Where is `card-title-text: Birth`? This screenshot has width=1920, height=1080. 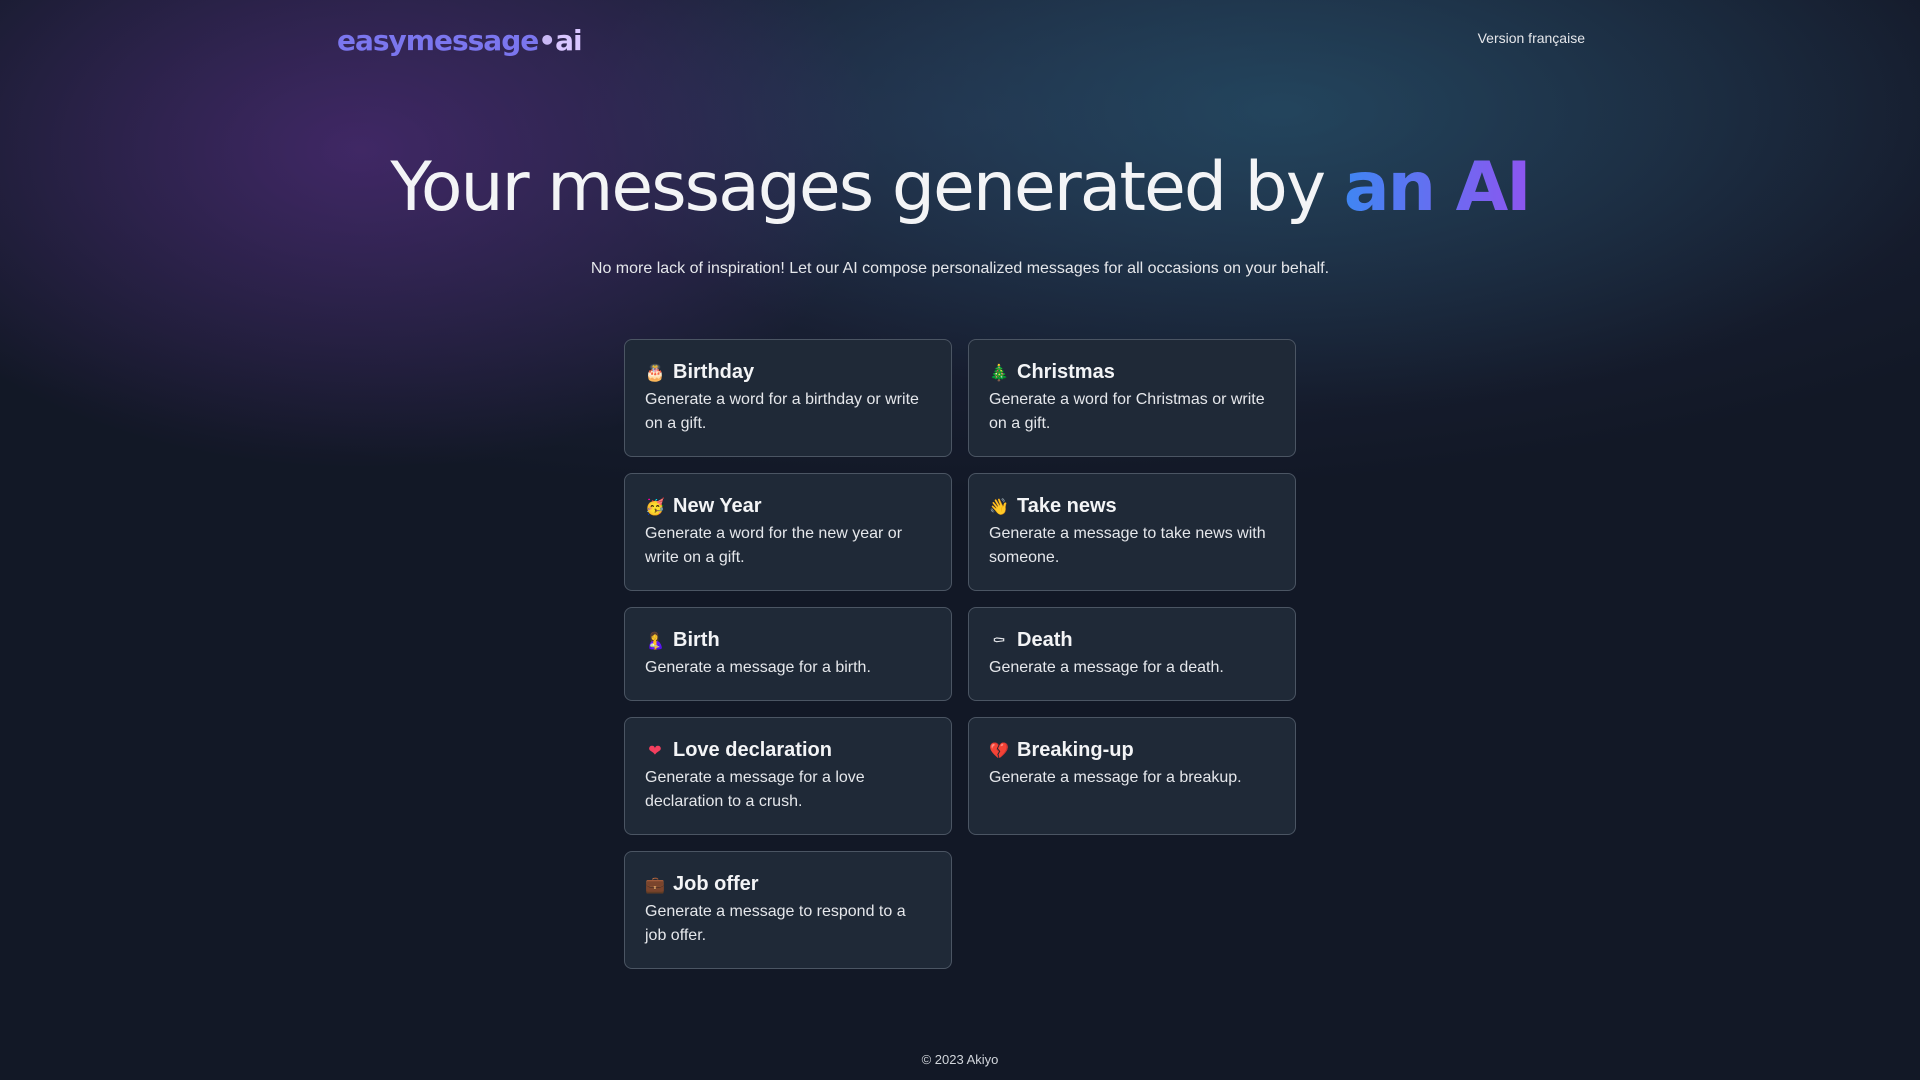
card-title-text: Birth is located at coordinates (696, 640).